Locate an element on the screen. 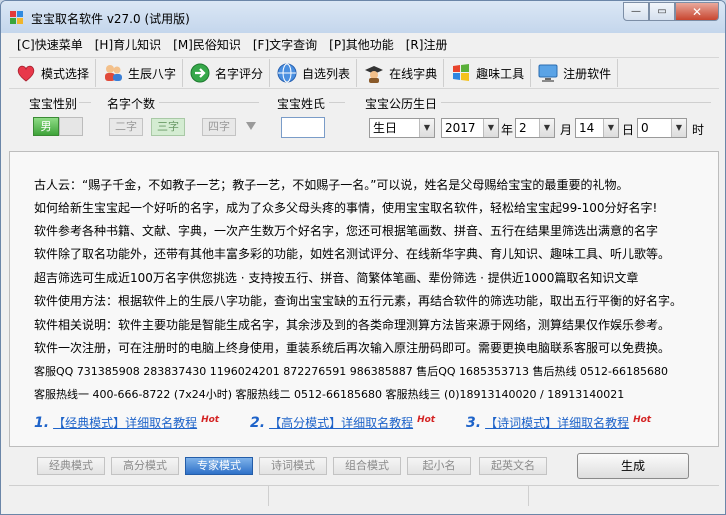 Image resolution: width=726 pixels, height=515 pixels. maximize-icon: ▭ is located at coordinates (662, 11).